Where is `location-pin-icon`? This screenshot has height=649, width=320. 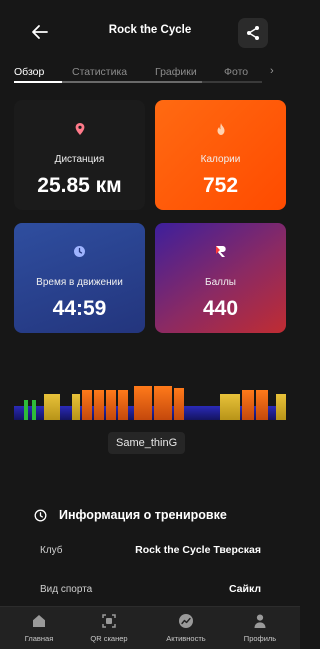 location-pin-icon is located at coordinates (79, 129).